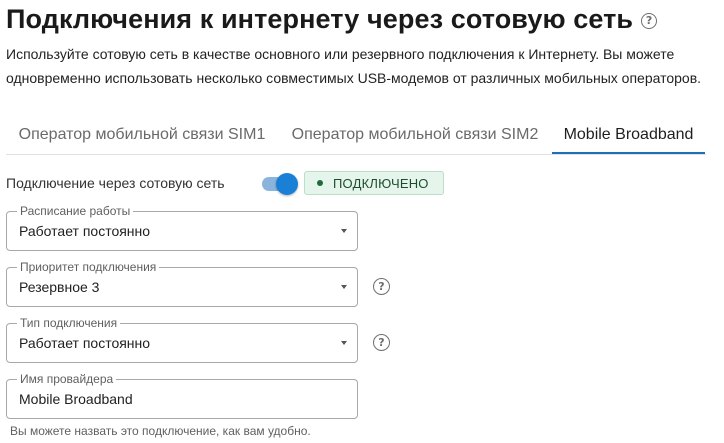 The height and width of the screenshot is (443, 724). Describe the element at coordinates (182, 395) in the screenshot. I see `provider-name-input: Имя провайдера Mobile Broadband` at that location.